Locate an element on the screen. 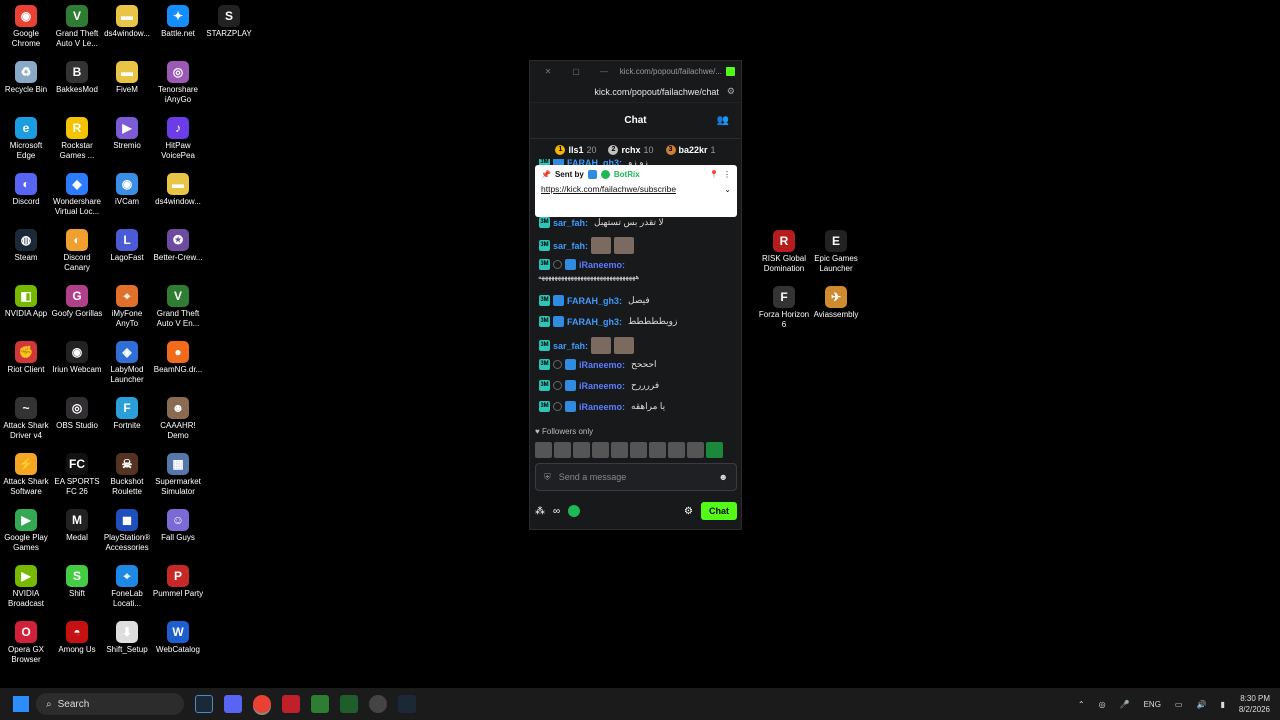 This screenshot has height=720, width=1280. desktop-icon: ▬ FiveM is located at coordinates (127, 78).